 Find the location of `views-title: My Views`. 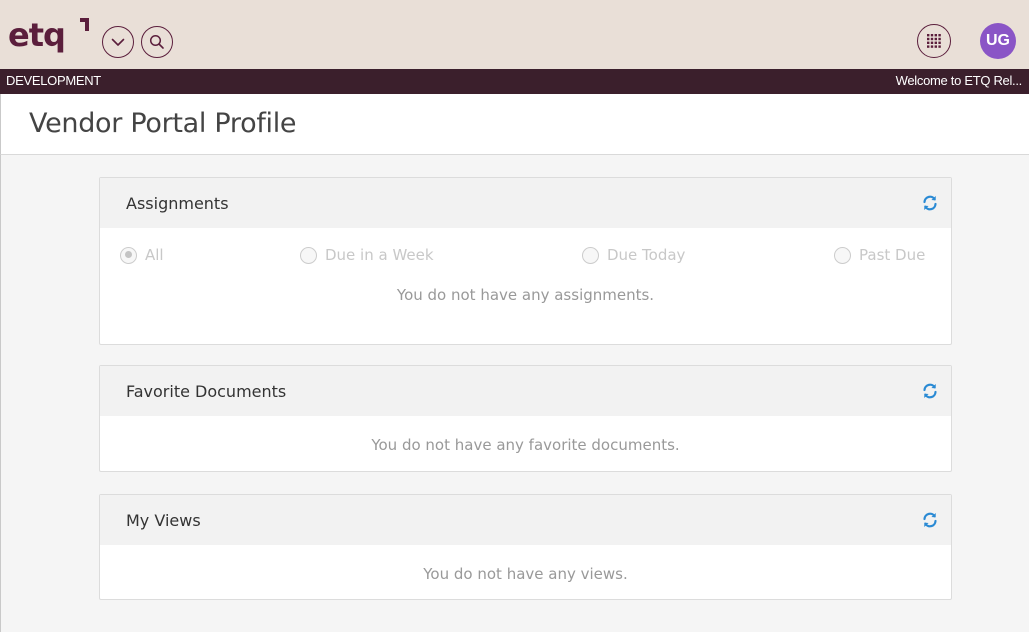

views-title: My Views is located at coordinates (163, 520).